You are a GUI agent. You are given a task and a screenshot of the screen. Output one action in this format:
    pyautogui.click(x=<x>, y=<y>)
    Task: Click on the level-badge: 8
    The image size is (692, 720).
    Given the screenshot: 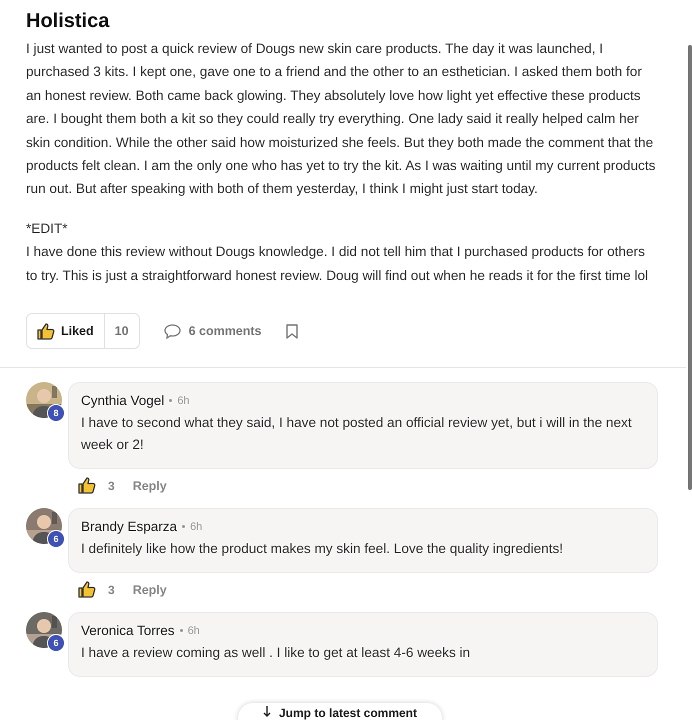 What is the action you would take?
    pyautogui.click(x=56, y=413)
    